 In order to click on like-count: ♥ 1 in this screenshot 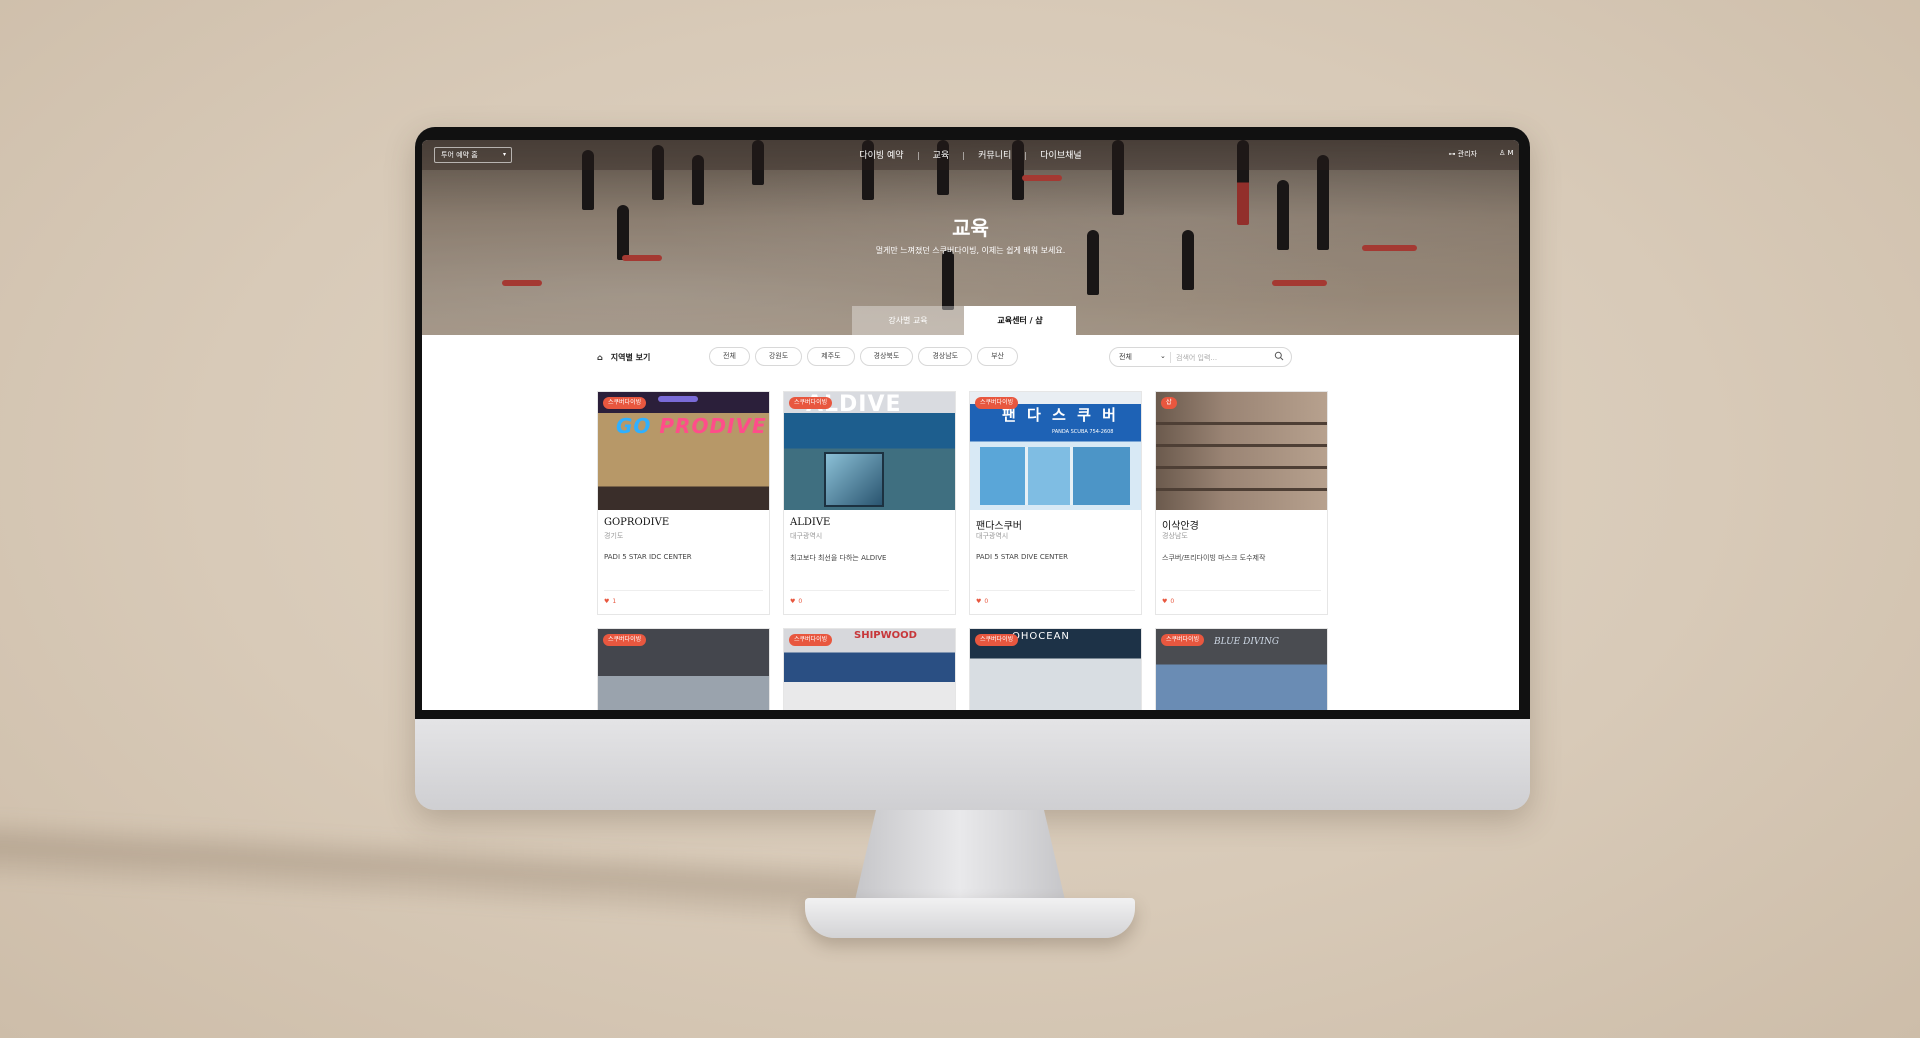, I will do `click(610, 601)`.